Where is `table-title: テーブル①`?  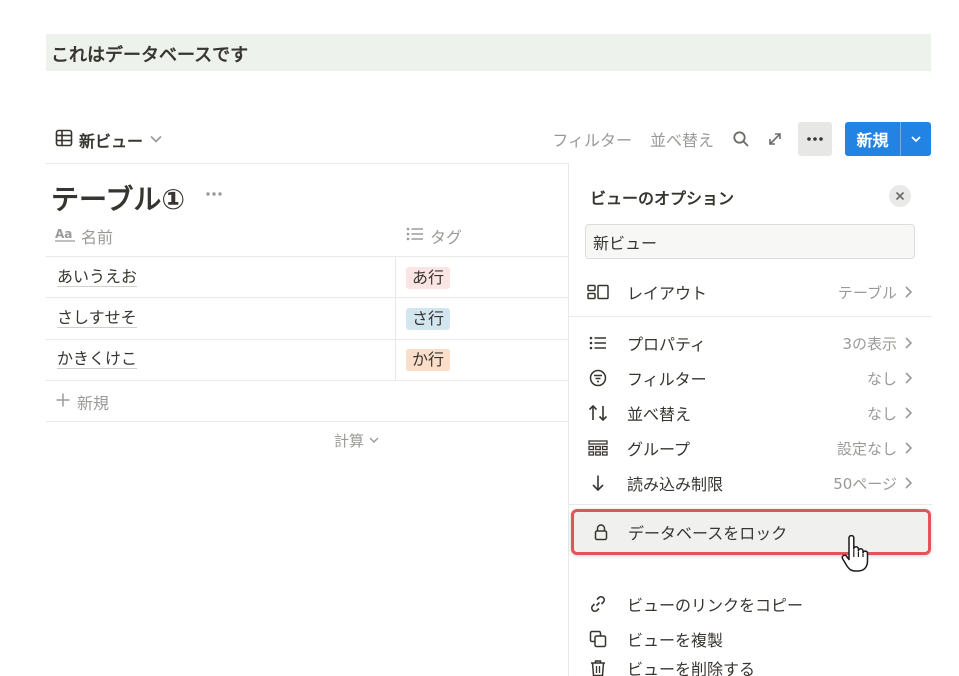
table-title: テーブル① is located at coordinates (118, 198).